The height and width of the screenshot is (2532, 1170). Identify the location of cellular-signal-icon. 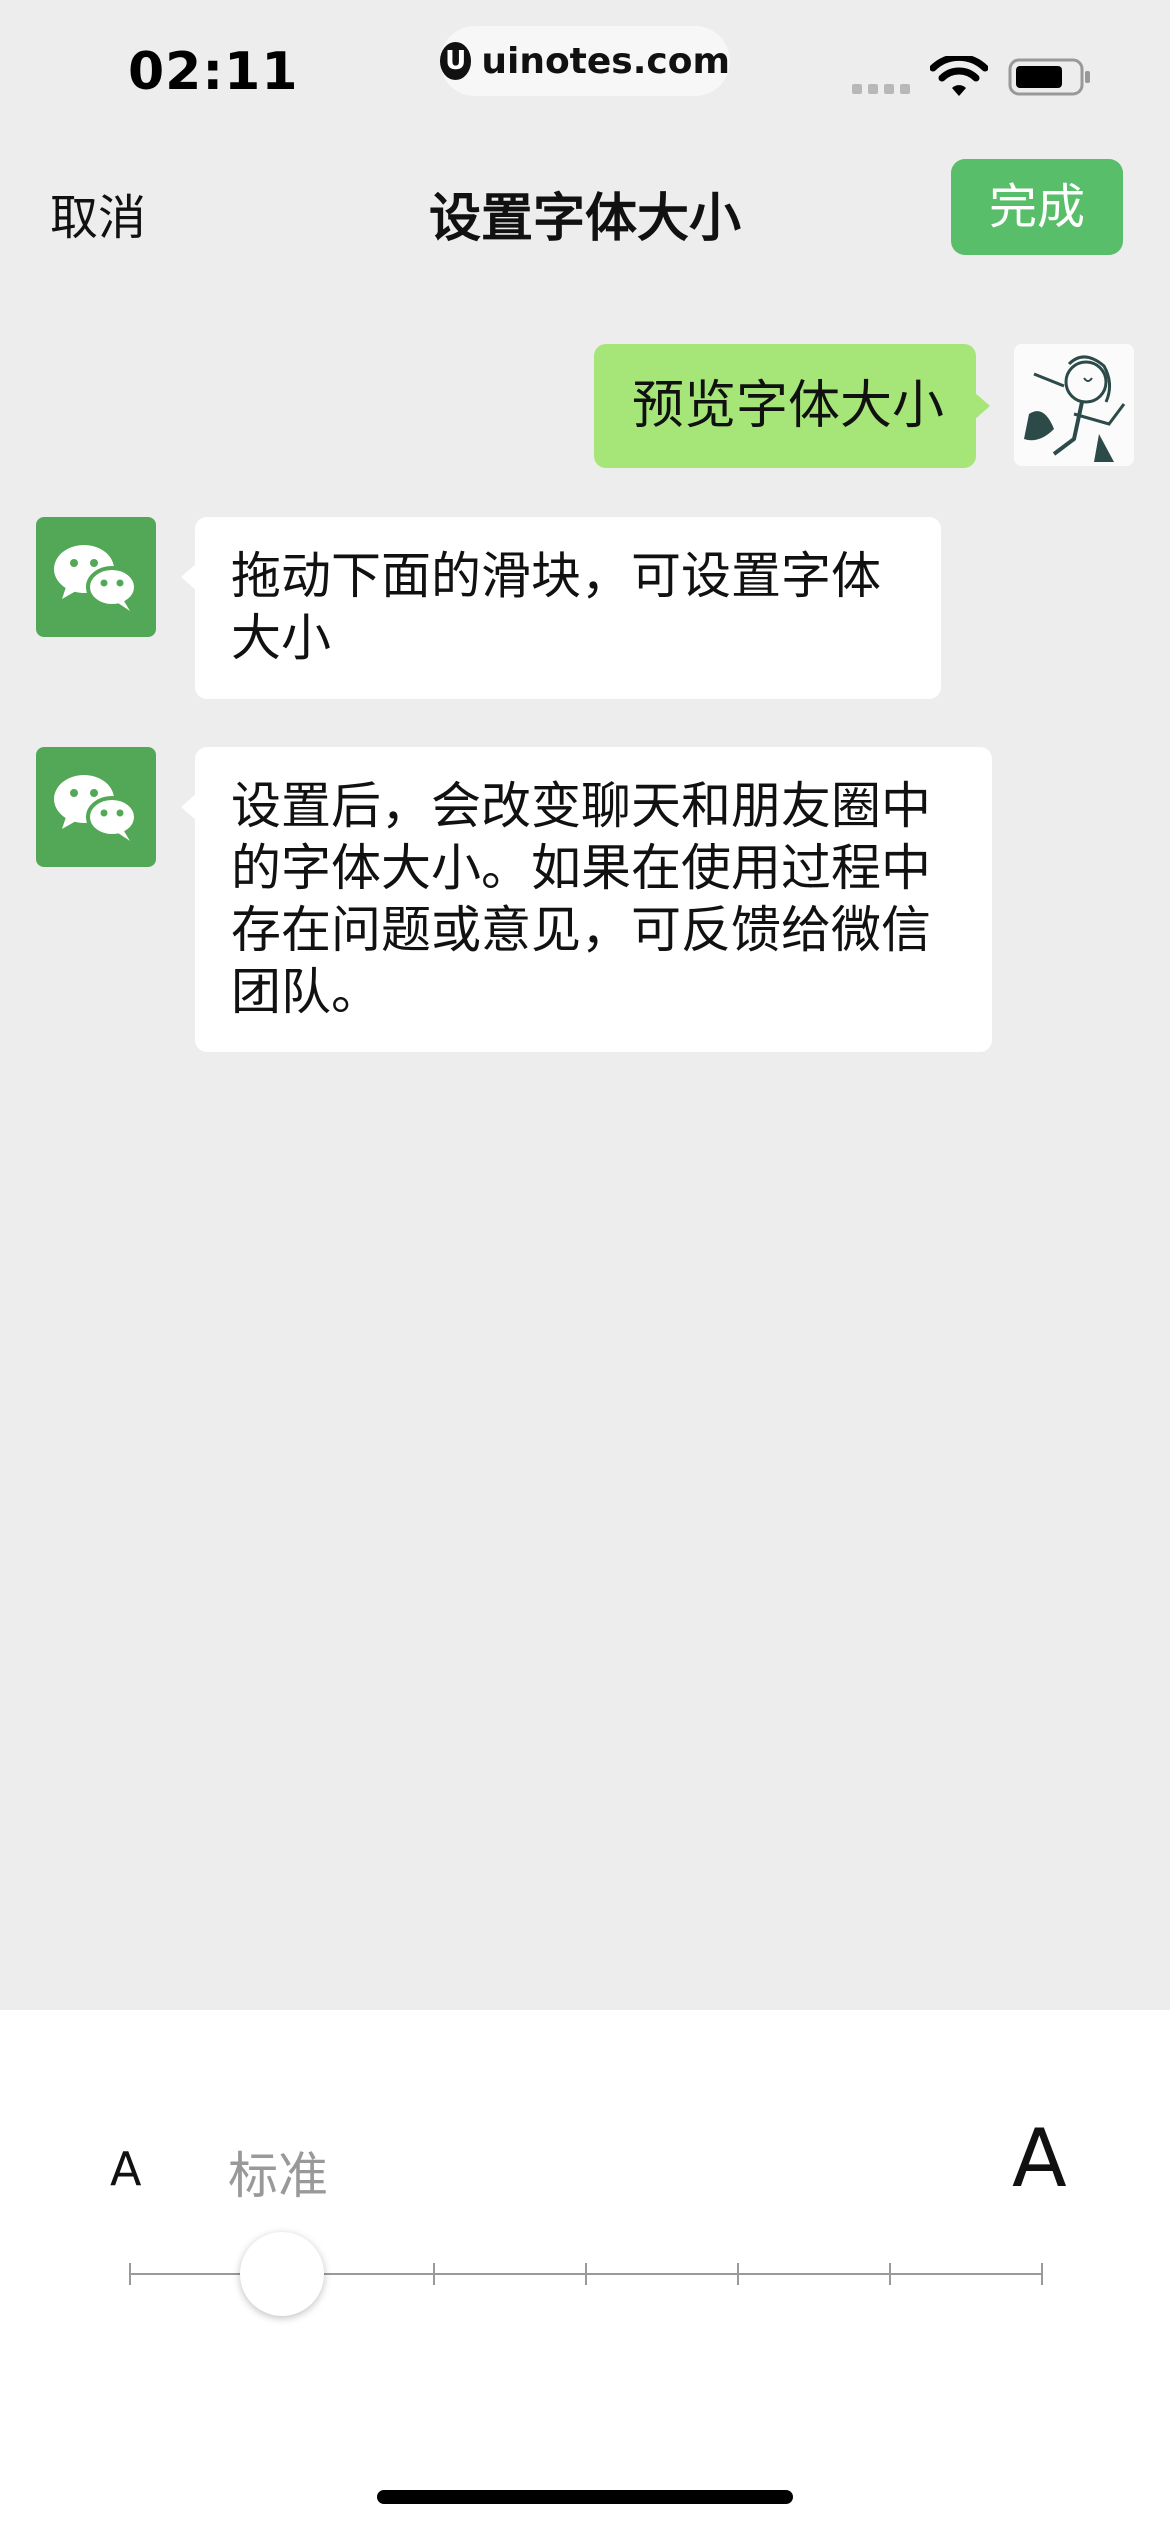
(881, 89).